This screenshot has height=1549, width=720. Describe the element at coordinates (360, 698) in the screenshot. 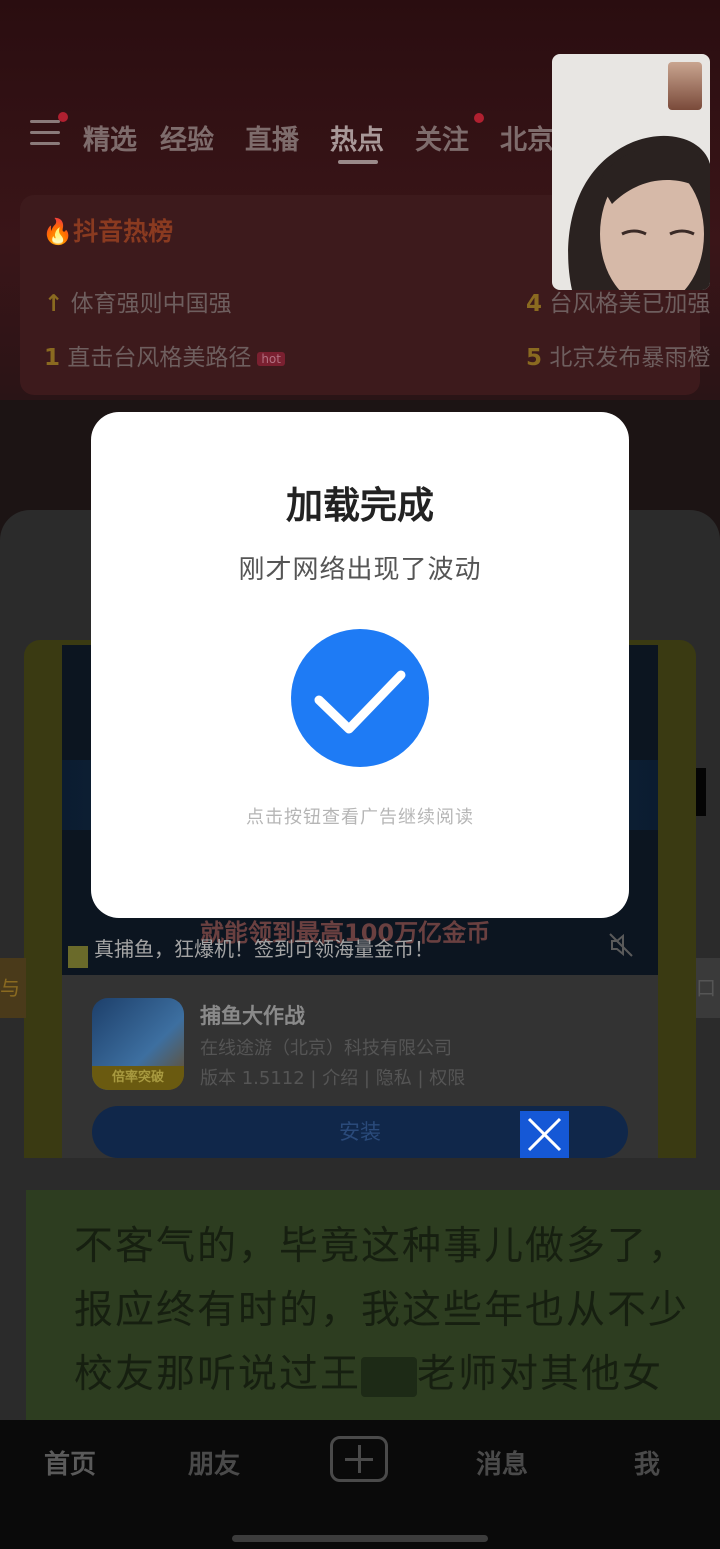

I see `check-icon` at that location.